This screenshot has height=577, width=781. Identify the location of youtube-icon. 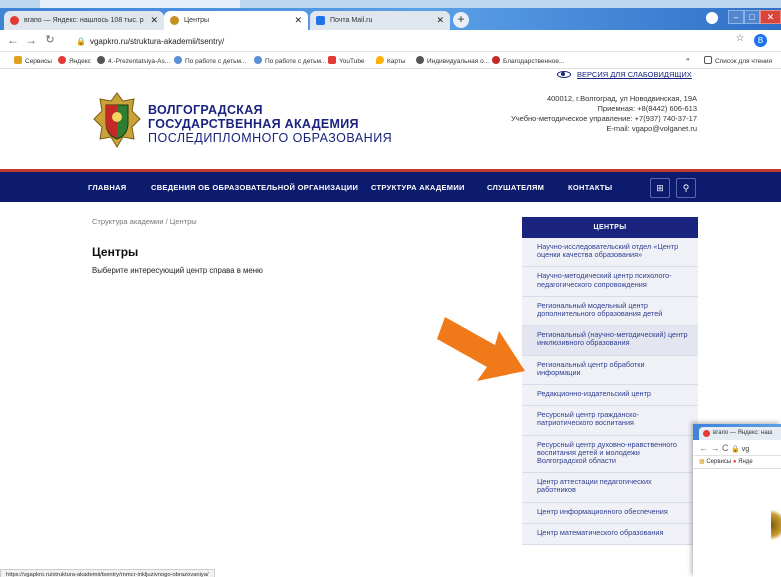
(332, 60).